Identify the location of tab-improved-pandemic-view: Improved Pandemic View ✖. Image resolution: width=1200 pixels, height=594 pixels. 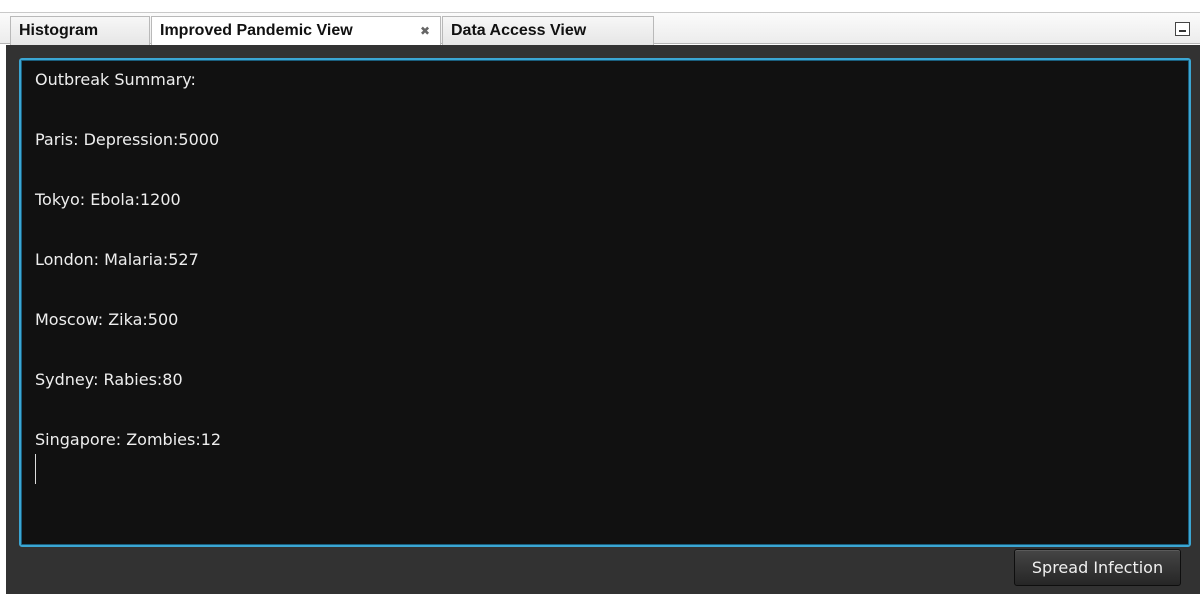
(296, 31).